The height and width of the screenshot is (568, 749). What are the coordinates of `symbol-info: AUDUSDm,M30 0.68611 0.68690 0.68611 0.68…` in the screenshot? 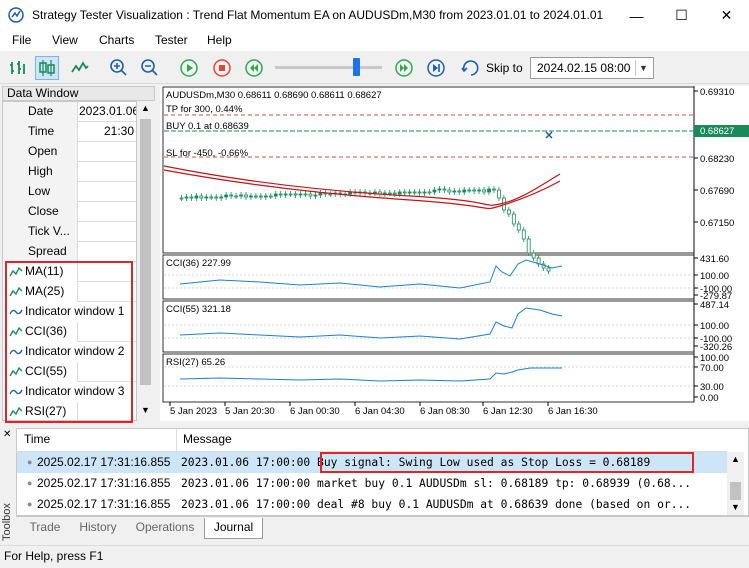 It's located at (274, 95).